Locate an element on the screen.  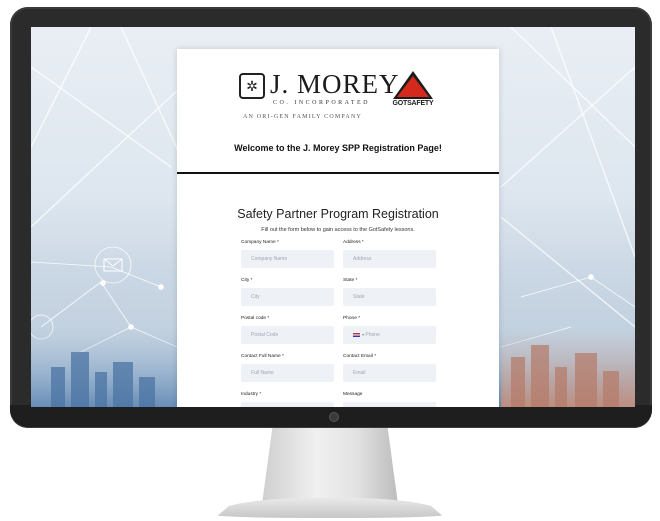
phone-input: ▾ Phone is located at coordinates (389, 335).